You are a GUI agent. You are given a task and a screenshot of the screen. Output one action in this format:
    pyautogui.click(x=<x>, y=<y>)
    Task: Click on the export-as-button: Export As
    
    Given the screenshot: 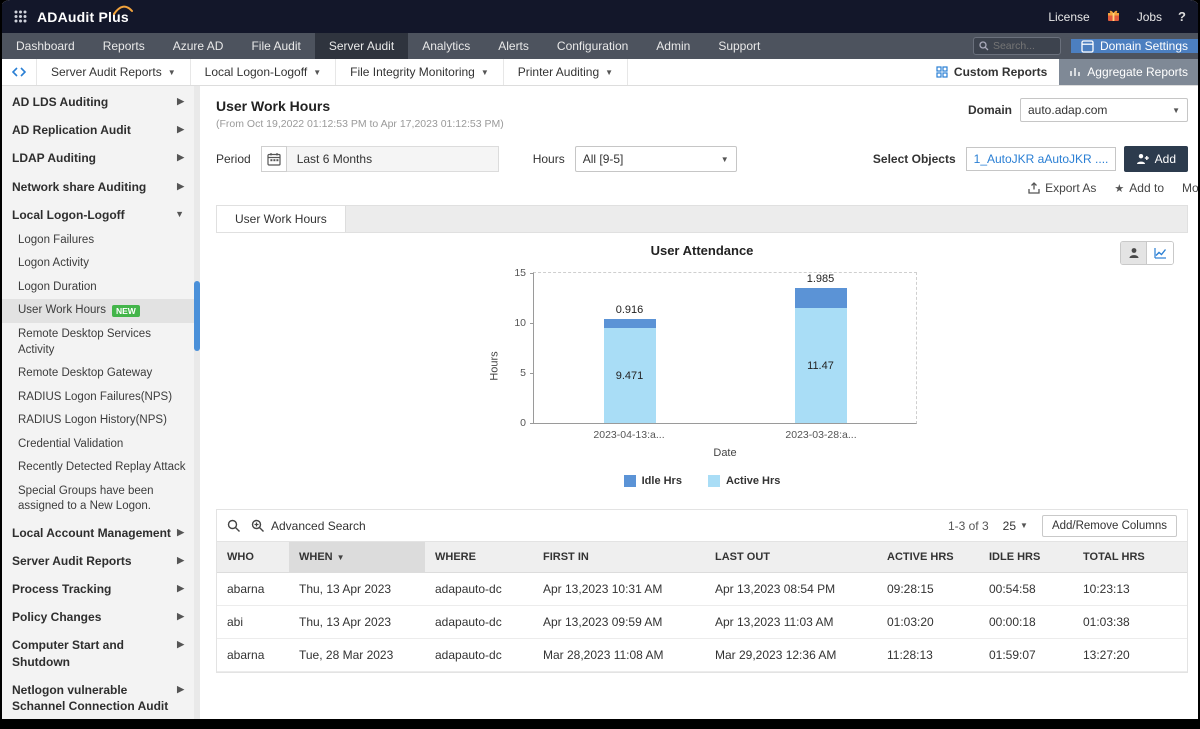 What is the action you would take?
    pyautogui.click(x=1062, y=188)
    